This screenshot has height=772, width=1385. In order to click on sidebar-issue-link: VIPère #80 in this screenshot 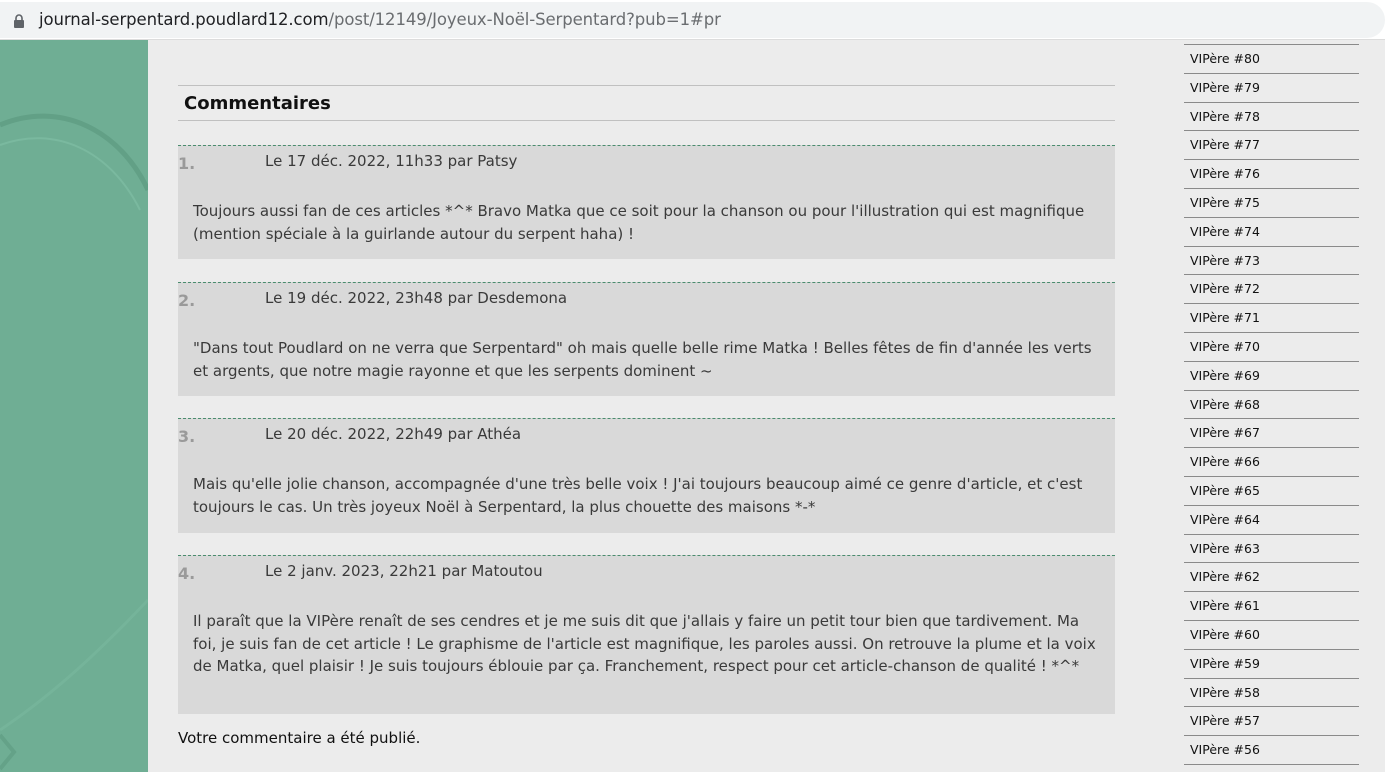, I will do `click(1271, 59)`.